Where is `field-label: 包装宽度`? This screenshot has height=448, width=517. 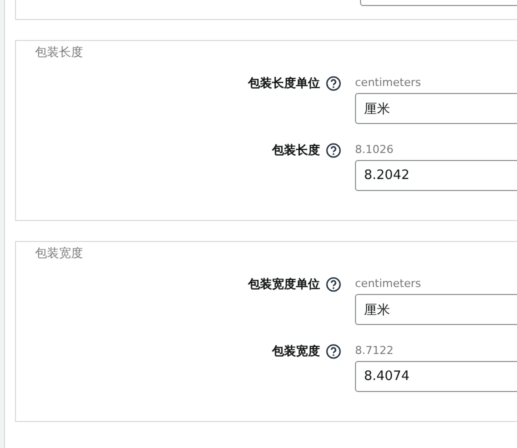 field-label: 包装宽度 is located at coordinates (296, 351).